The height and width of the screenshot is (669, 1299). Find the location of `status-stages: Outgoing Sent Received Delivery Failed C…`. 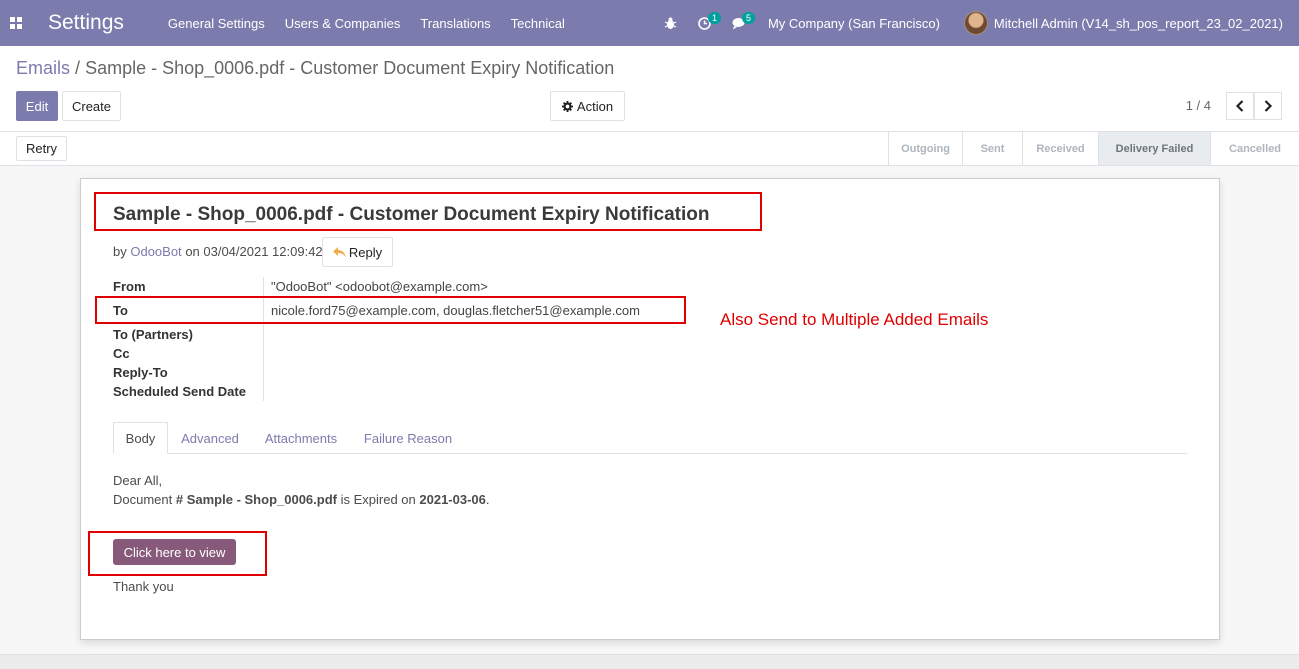

status-stages: Outgoing Sent Received Delivery Failed C… is located at coordinates (1093, 148).